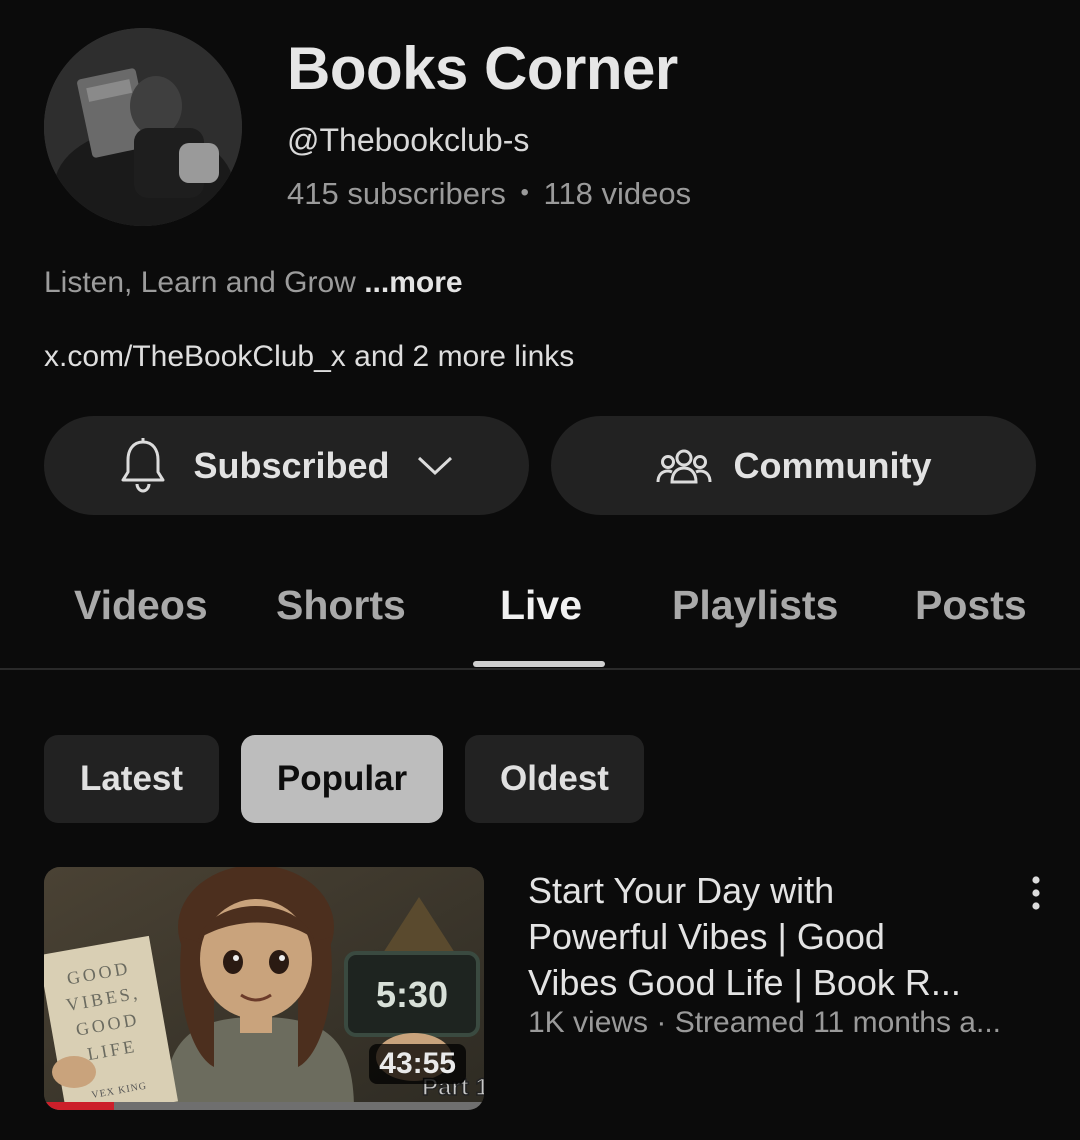 This screenshot has width=1080, height=1140. What do you see at coordinates (291, 465) in the screenshot?
I see `subscribed-label: Subscribed` at bounding box center [291, 465].